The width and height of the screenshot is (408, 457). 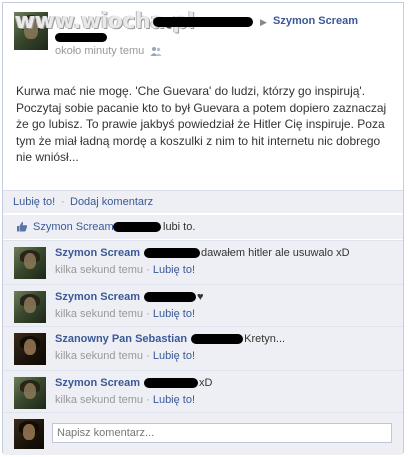 I want to click on redacted-poster-name, so click(x=203, y=22).